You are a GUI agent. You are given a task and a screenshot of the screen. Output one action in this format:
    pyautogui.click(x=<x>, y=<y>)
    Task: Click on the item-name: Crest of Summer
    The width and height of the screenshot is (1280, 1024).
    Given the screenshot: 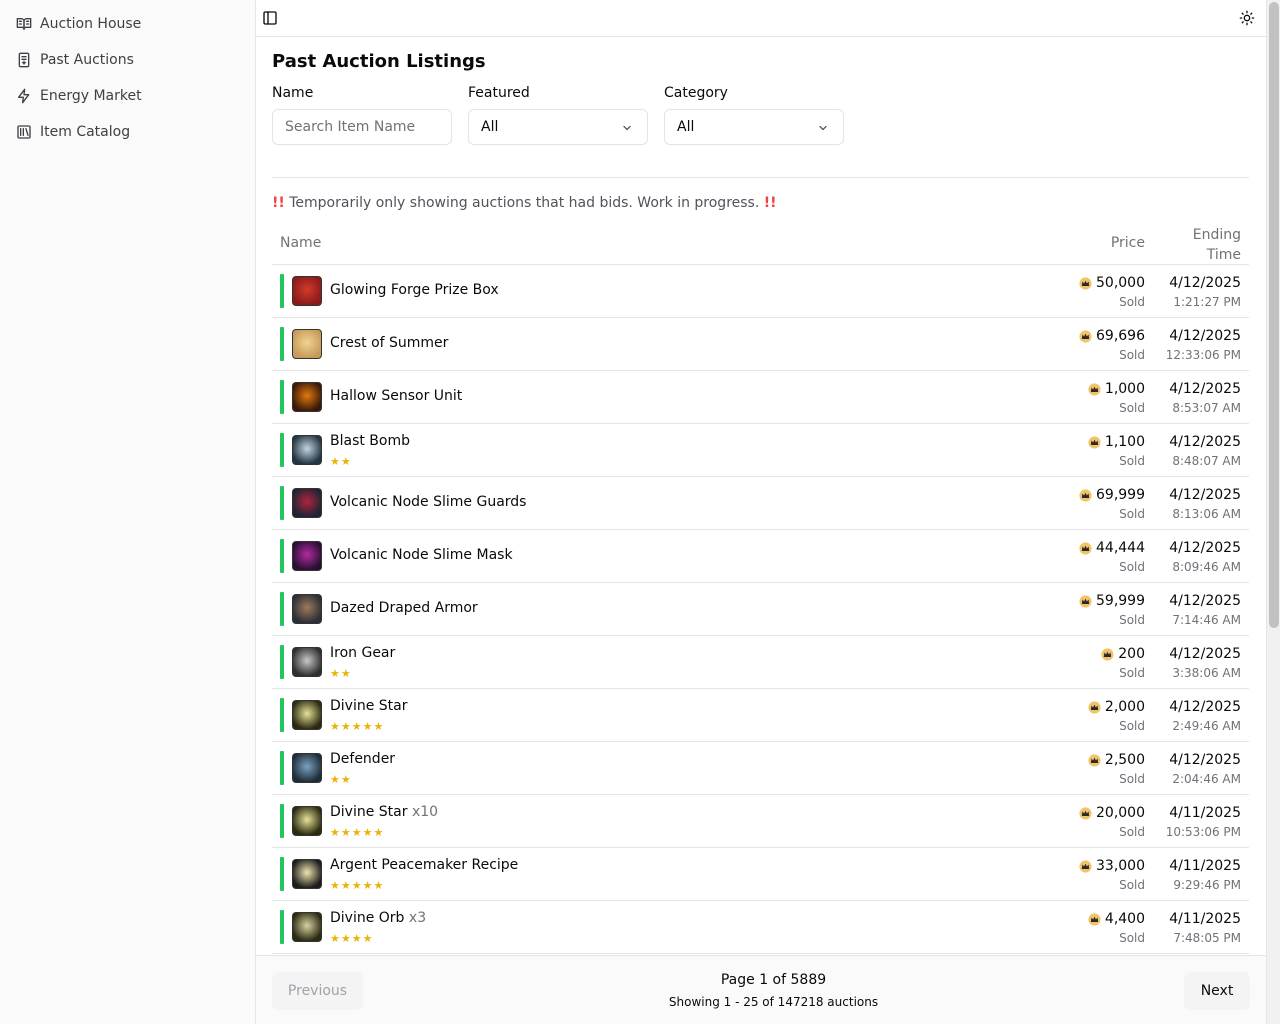 What is the action you would take?
    pyautogui.click(x=389, y=343)
    